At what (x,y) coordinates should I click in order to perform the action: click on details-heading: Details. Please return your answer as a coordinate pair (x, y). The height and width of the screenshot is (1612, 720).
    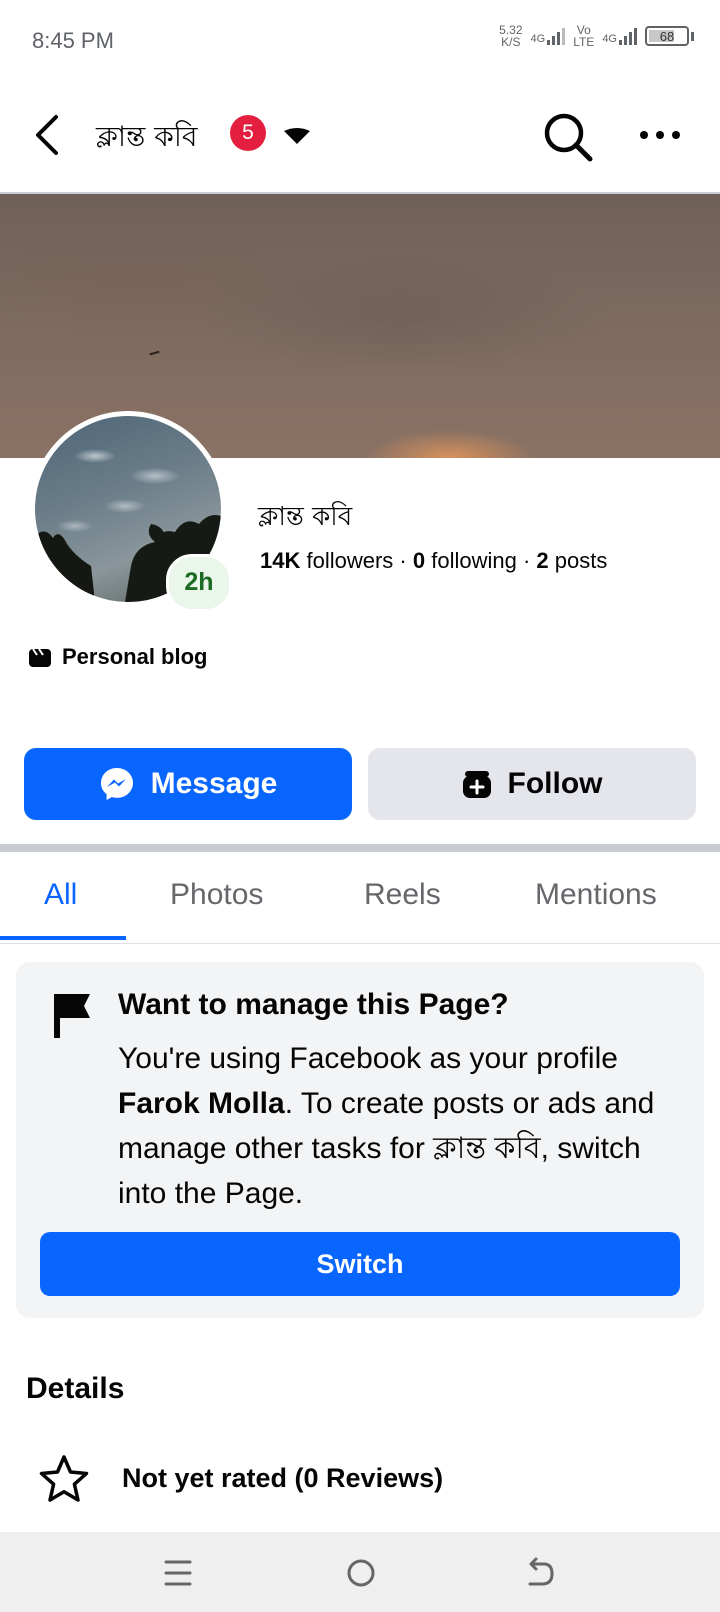
    Looking at the image, I should click on (75, 1388).